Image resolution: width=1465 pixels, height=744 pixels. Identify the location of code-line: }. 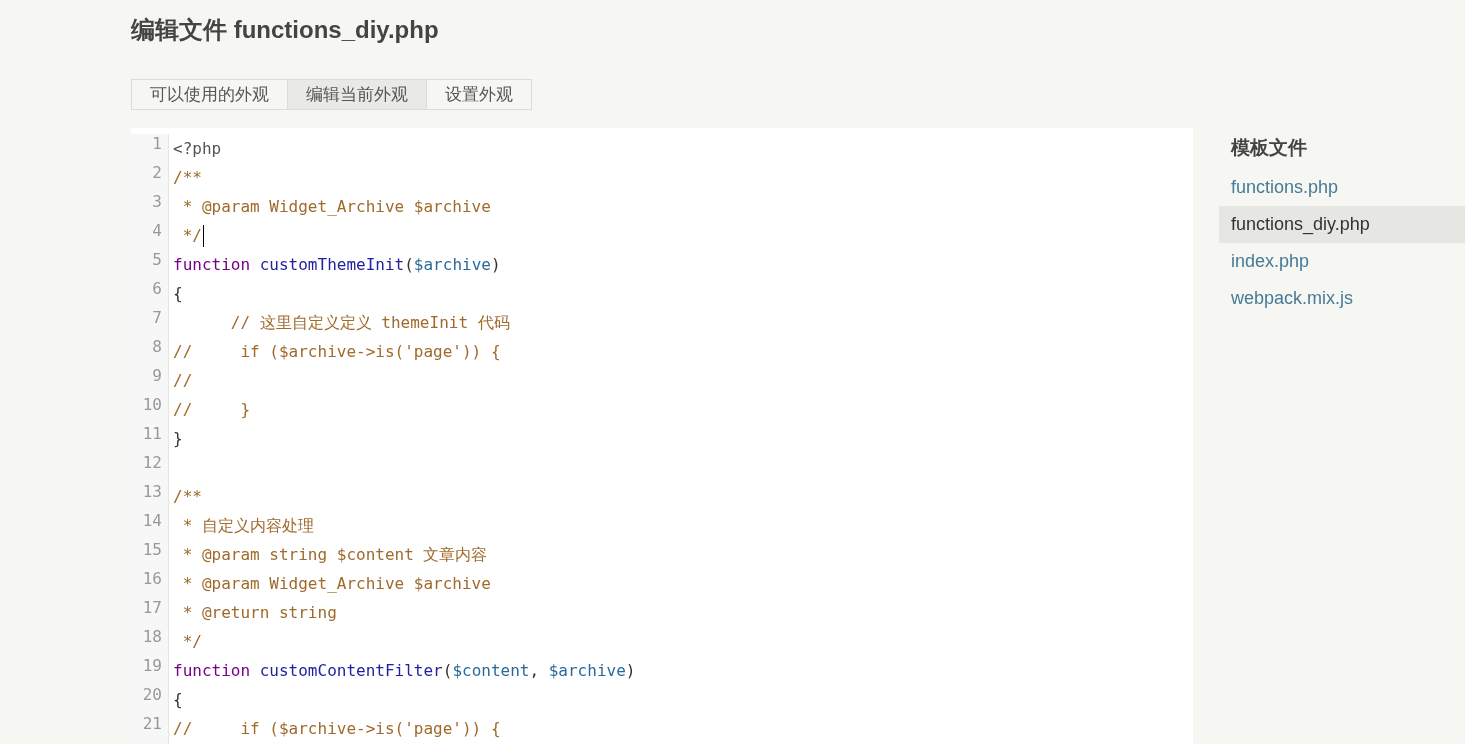
(178, 439).